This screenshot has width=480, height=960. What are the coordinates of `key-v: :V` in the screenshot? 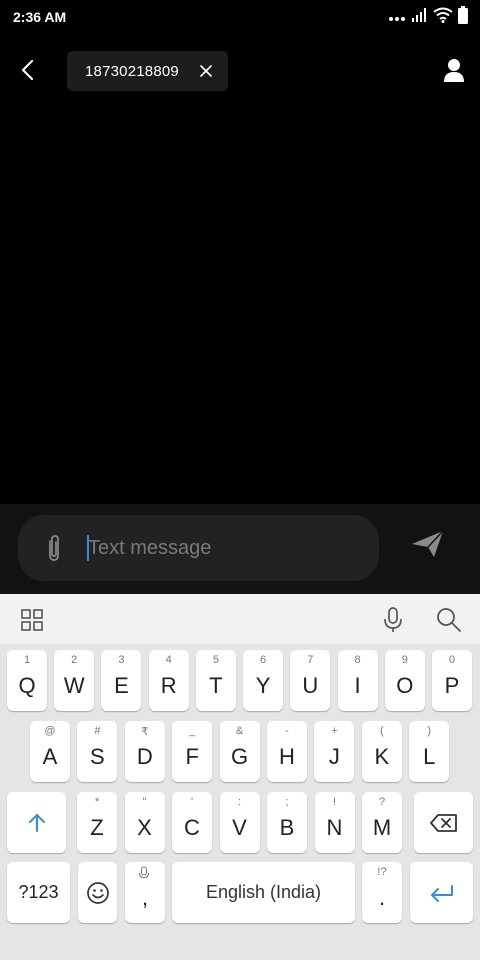 It's located at (239, 822).